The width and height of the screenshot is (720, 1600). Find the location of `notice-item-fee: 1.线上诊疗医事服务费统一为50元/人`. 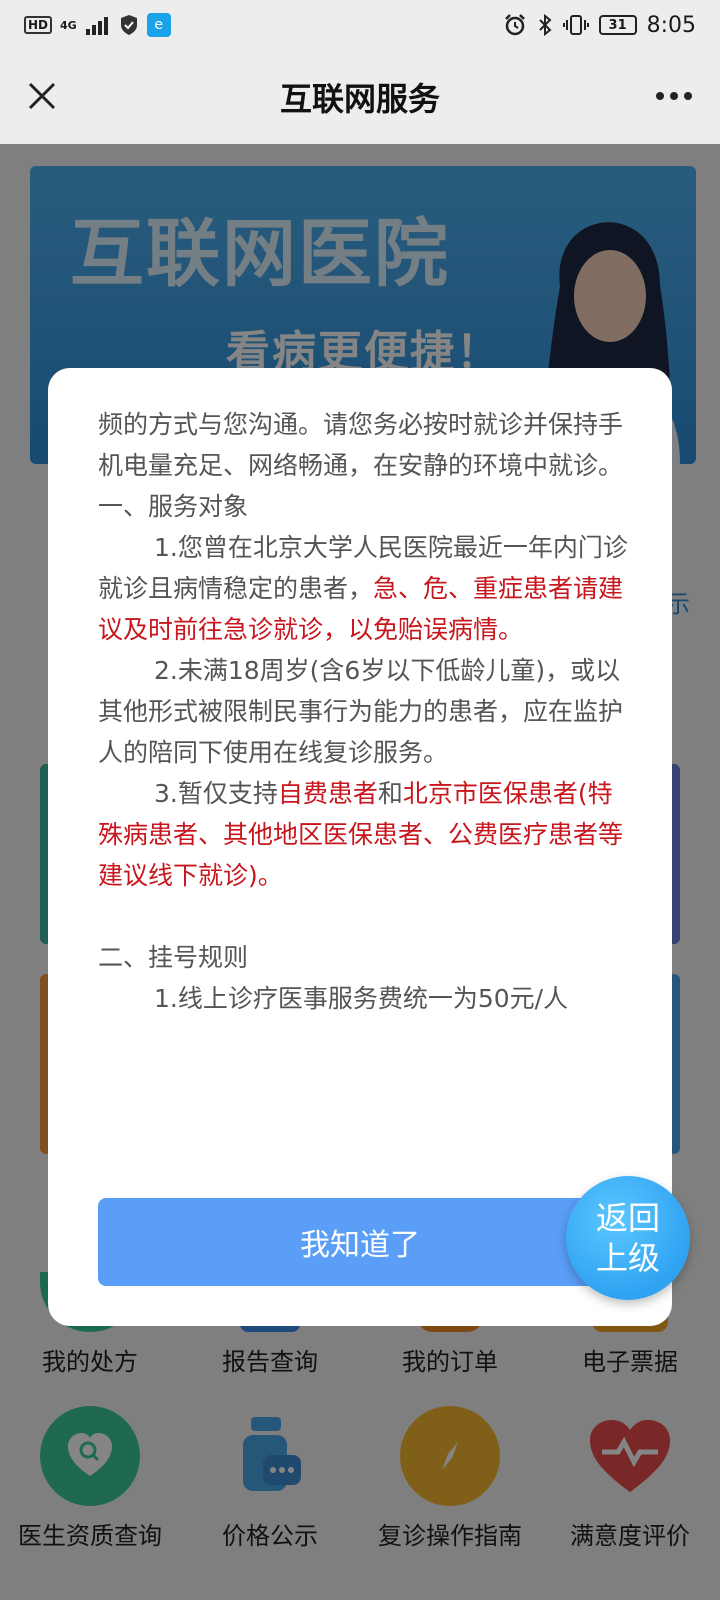

notice-item-fee: 1.线上诊疗医事服务费统一为50元/人 is located at coordinates (361, 998).